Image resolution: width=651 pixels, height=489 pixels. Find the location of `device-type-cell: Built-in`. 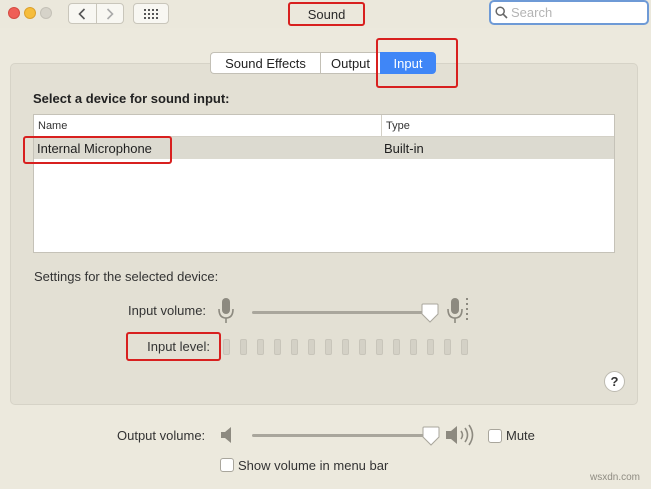

device-type-cell: Built-in is located at coordinates (404, 148).